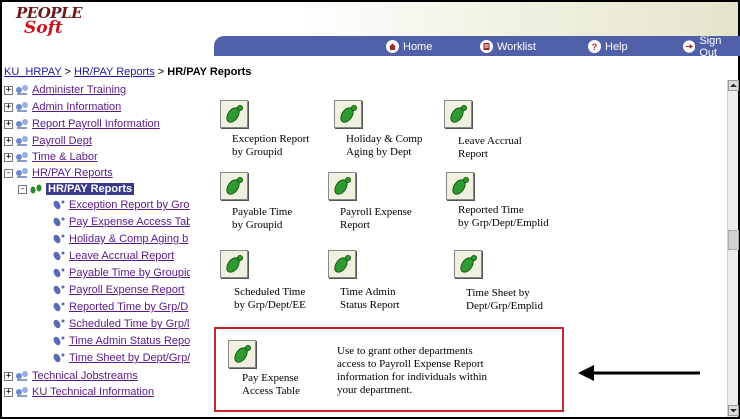 The height and width of the screenshot is (419, 740). I want to click on header-decoration, so click(520, 19).